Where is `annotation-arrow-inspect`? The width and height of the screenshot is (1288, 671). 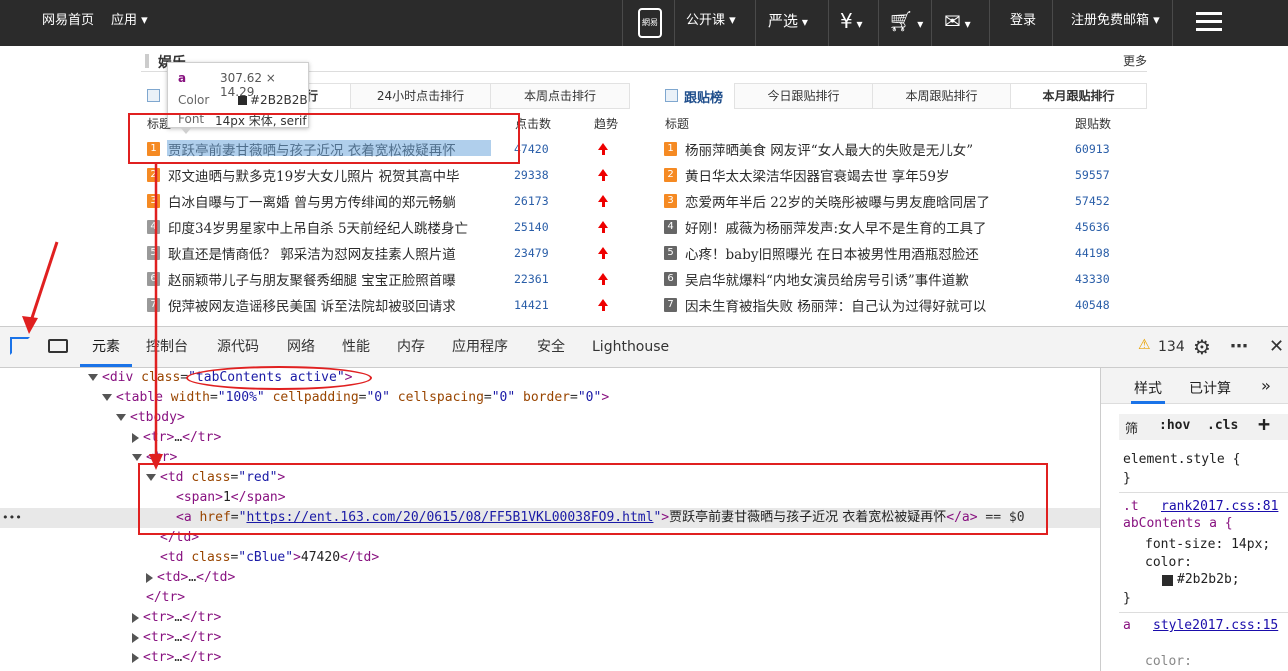
annotation-arrow-inspect is located at coordinates (43, 283).